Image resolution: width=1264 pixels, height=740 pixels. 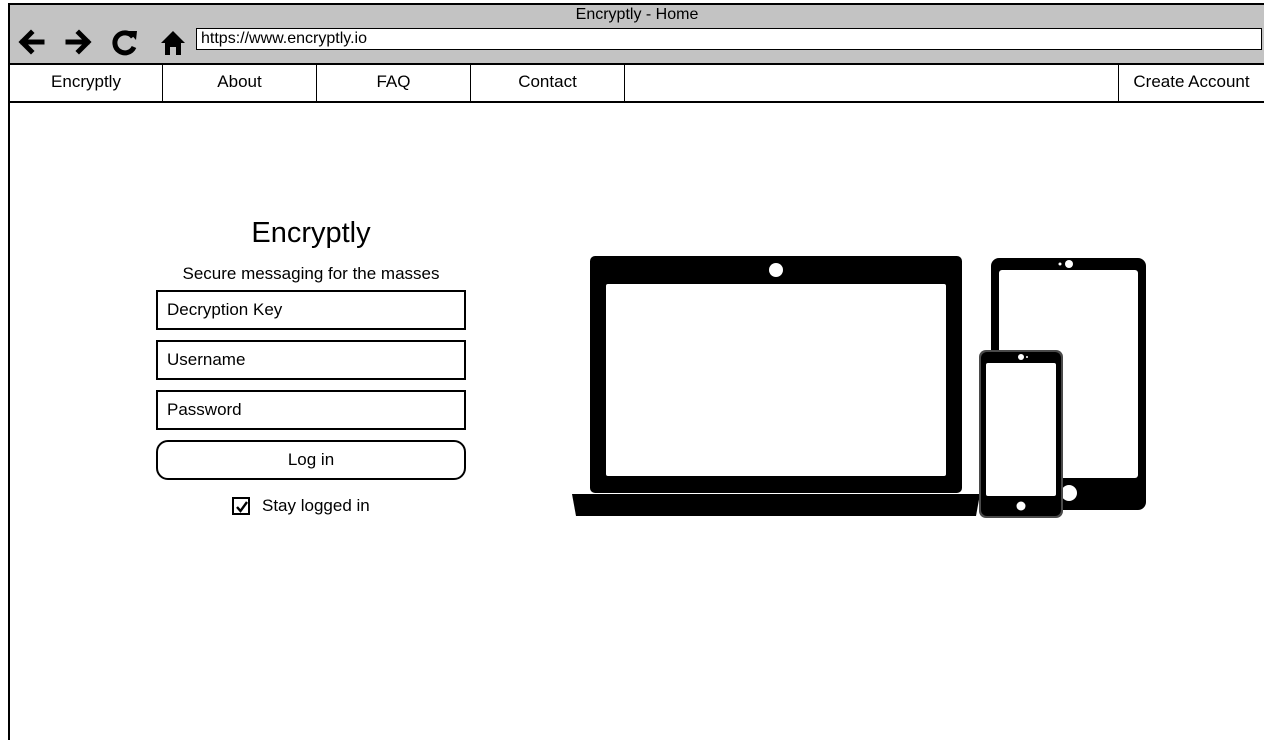 I want to click on username-field: Username, so click(x=311, y=360).